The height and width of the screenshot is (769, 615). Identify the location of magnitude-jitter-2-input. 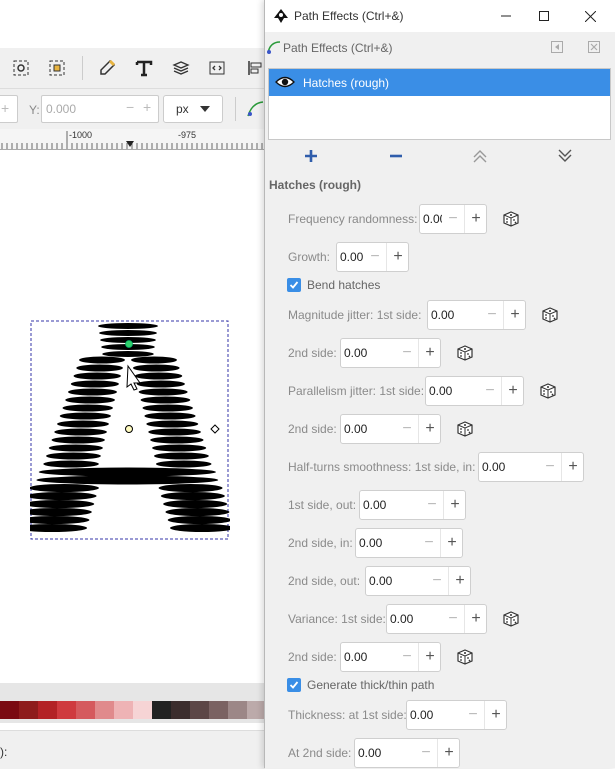
(368, 353).